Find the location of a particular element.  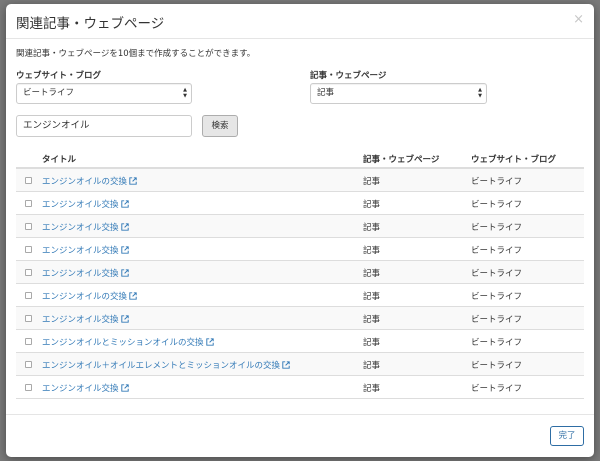

header-type: 記事・ウェブページ is located at coordinates (401, 160).